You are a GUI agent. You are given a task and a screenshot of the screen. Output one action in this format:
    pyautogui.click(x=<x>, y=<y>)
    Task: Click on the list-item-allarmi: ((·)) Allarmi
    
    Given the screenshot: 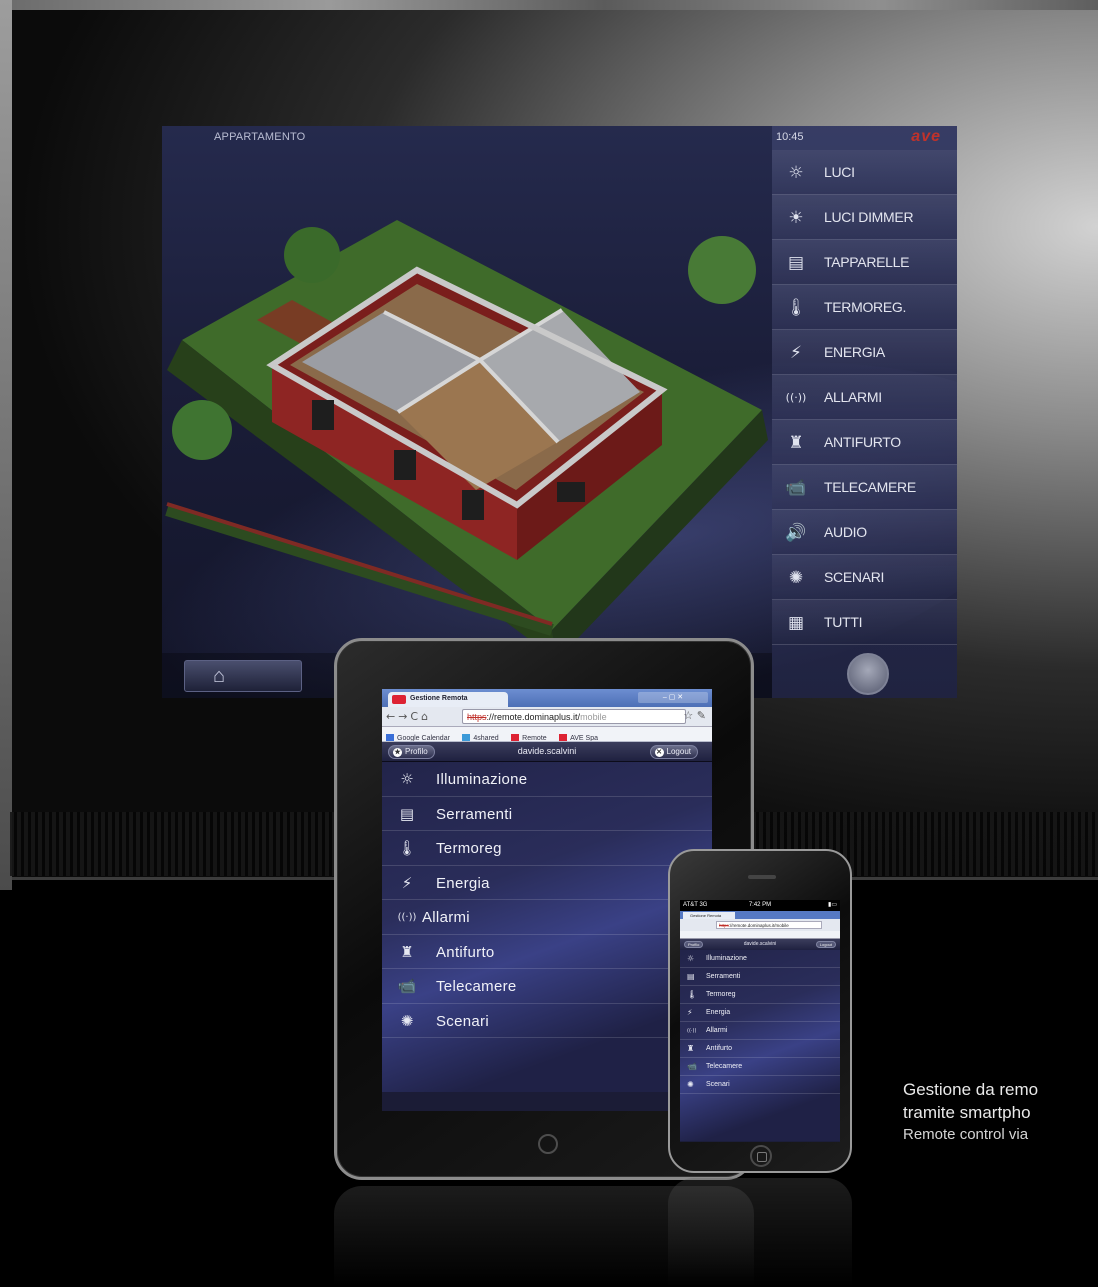 What is the action you would take?
    pyautogui.click(x=547, y=917)
    